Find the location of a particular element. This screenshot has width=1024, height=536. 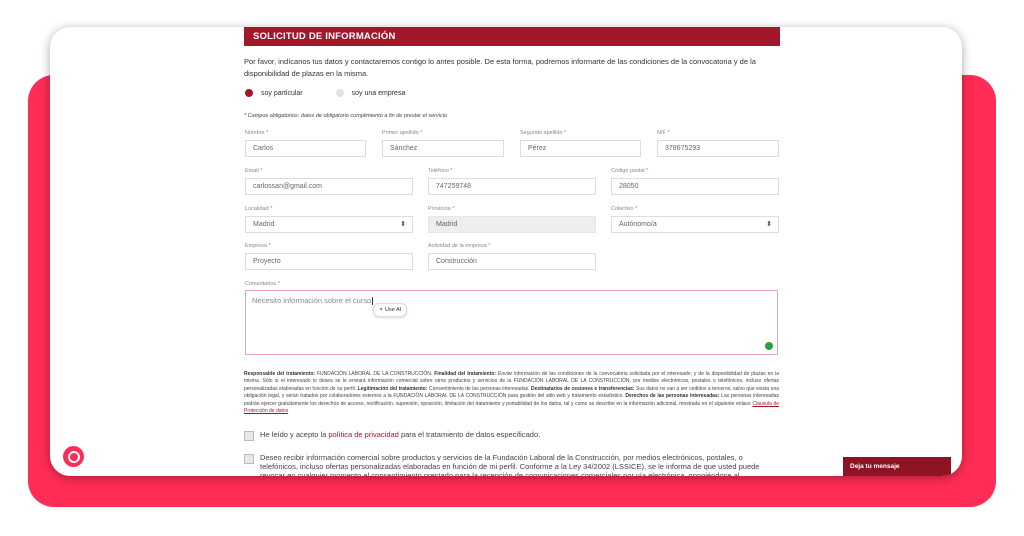

actividad-label: Actividad de la empresa * is located at coordinates (459, 246).